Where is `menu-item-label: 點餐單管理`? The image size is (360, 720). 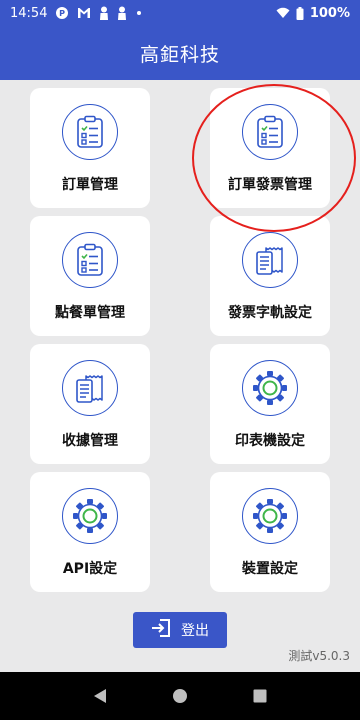 menu-item-label: 點餐單管理 is located at coordinates (90, 313).